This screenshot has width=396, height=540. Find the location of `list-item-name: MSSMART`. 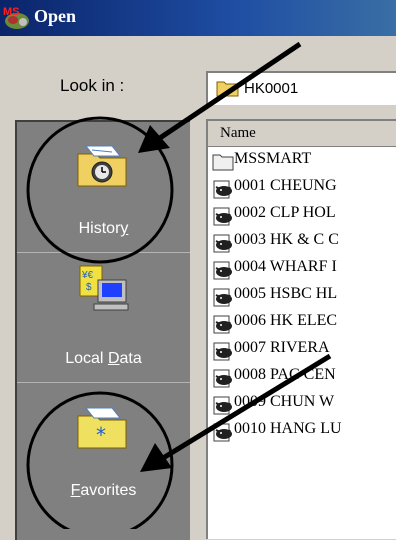

list-item-name: MSSMART is located at coordinates (273, 158).